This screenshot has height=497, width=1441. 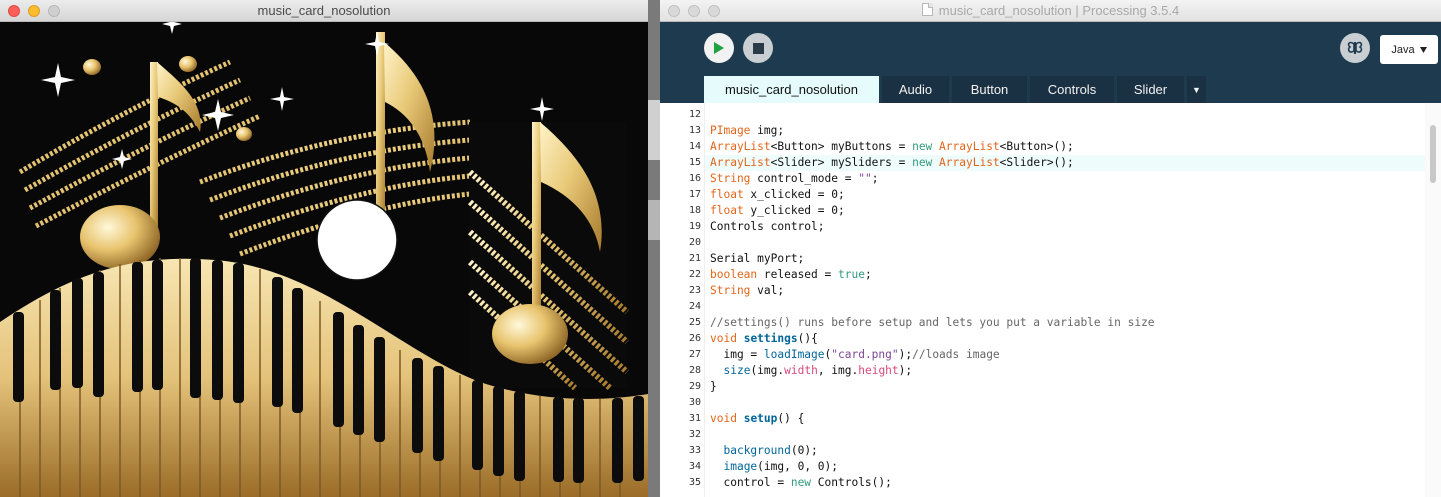 I want to click on play-icon, so click(x=719, y=48).